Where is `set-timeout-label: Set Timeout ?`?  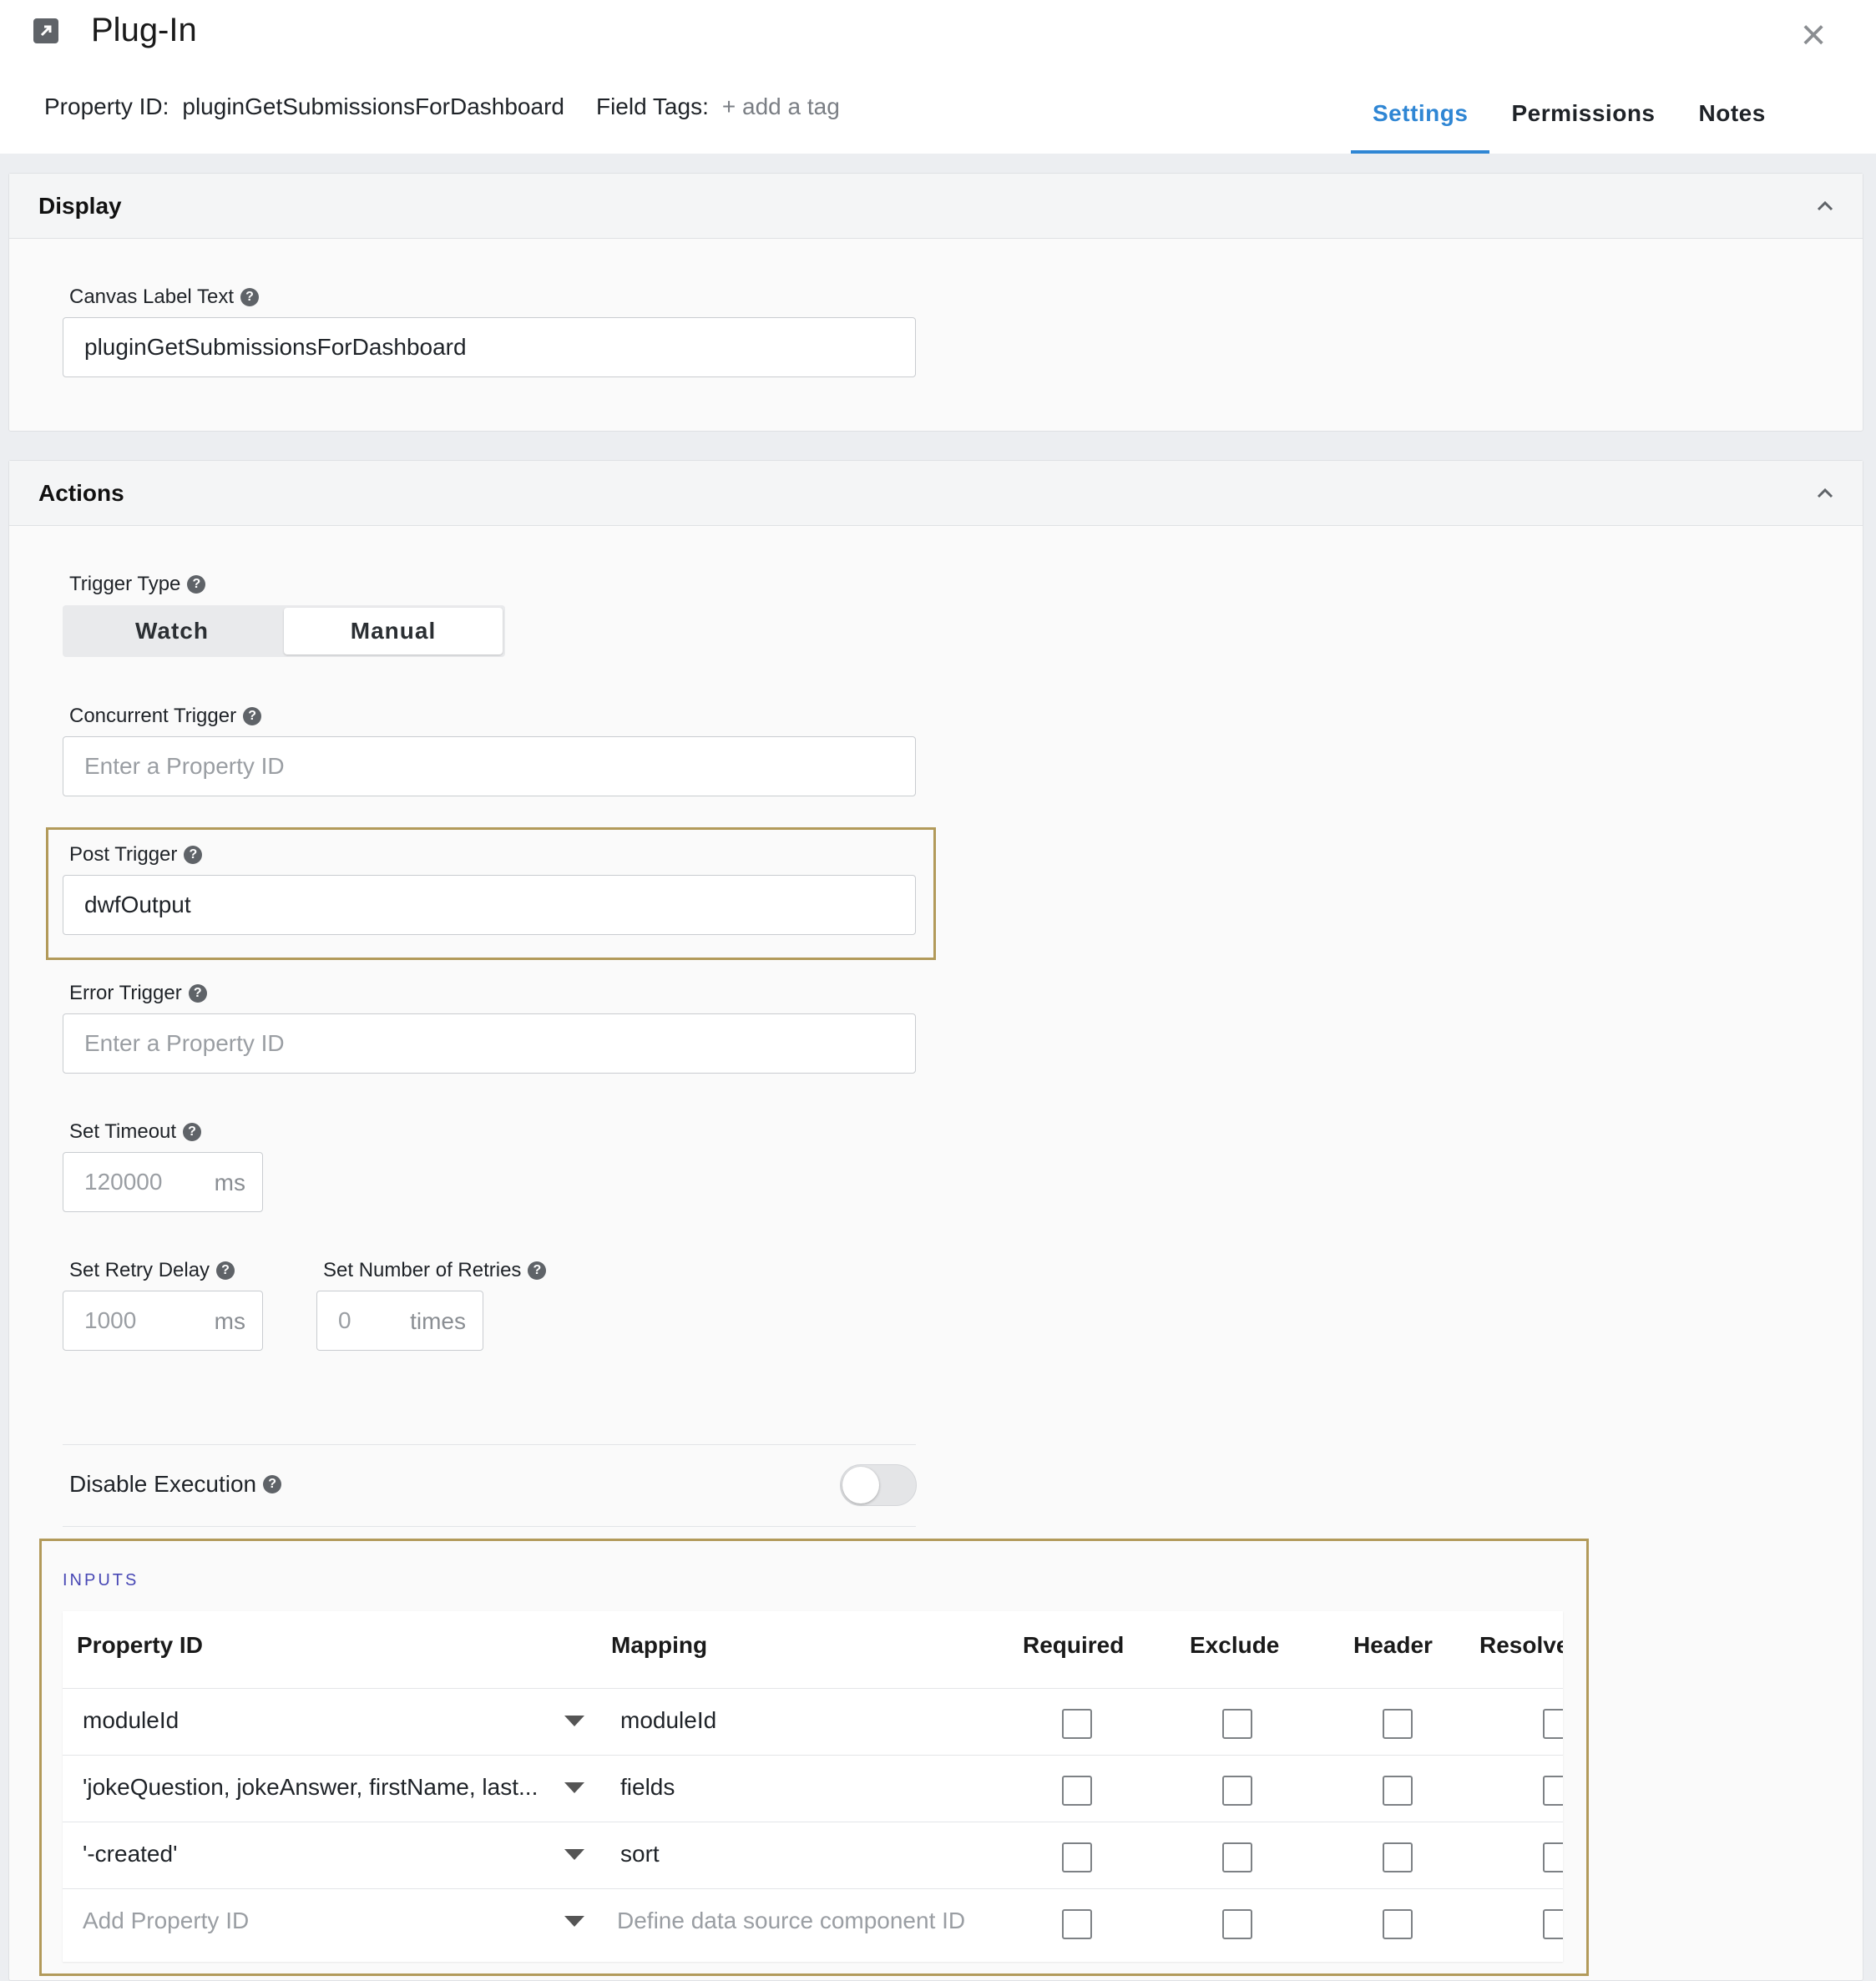 set-timeout-label: Set Timeout ? is located at coordinates (135, 1132).